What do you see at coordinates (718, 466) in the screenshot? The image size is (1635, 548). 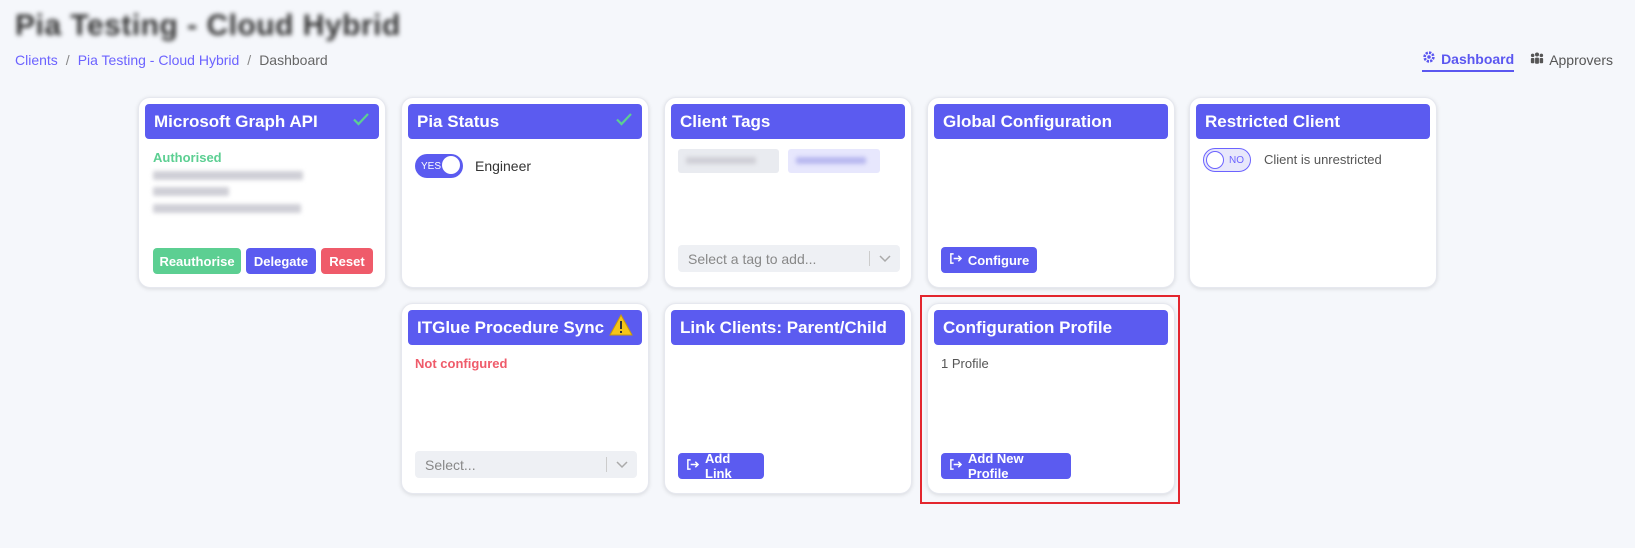 I see `add-link-label: Add Link` at bounding box center [718, 466].